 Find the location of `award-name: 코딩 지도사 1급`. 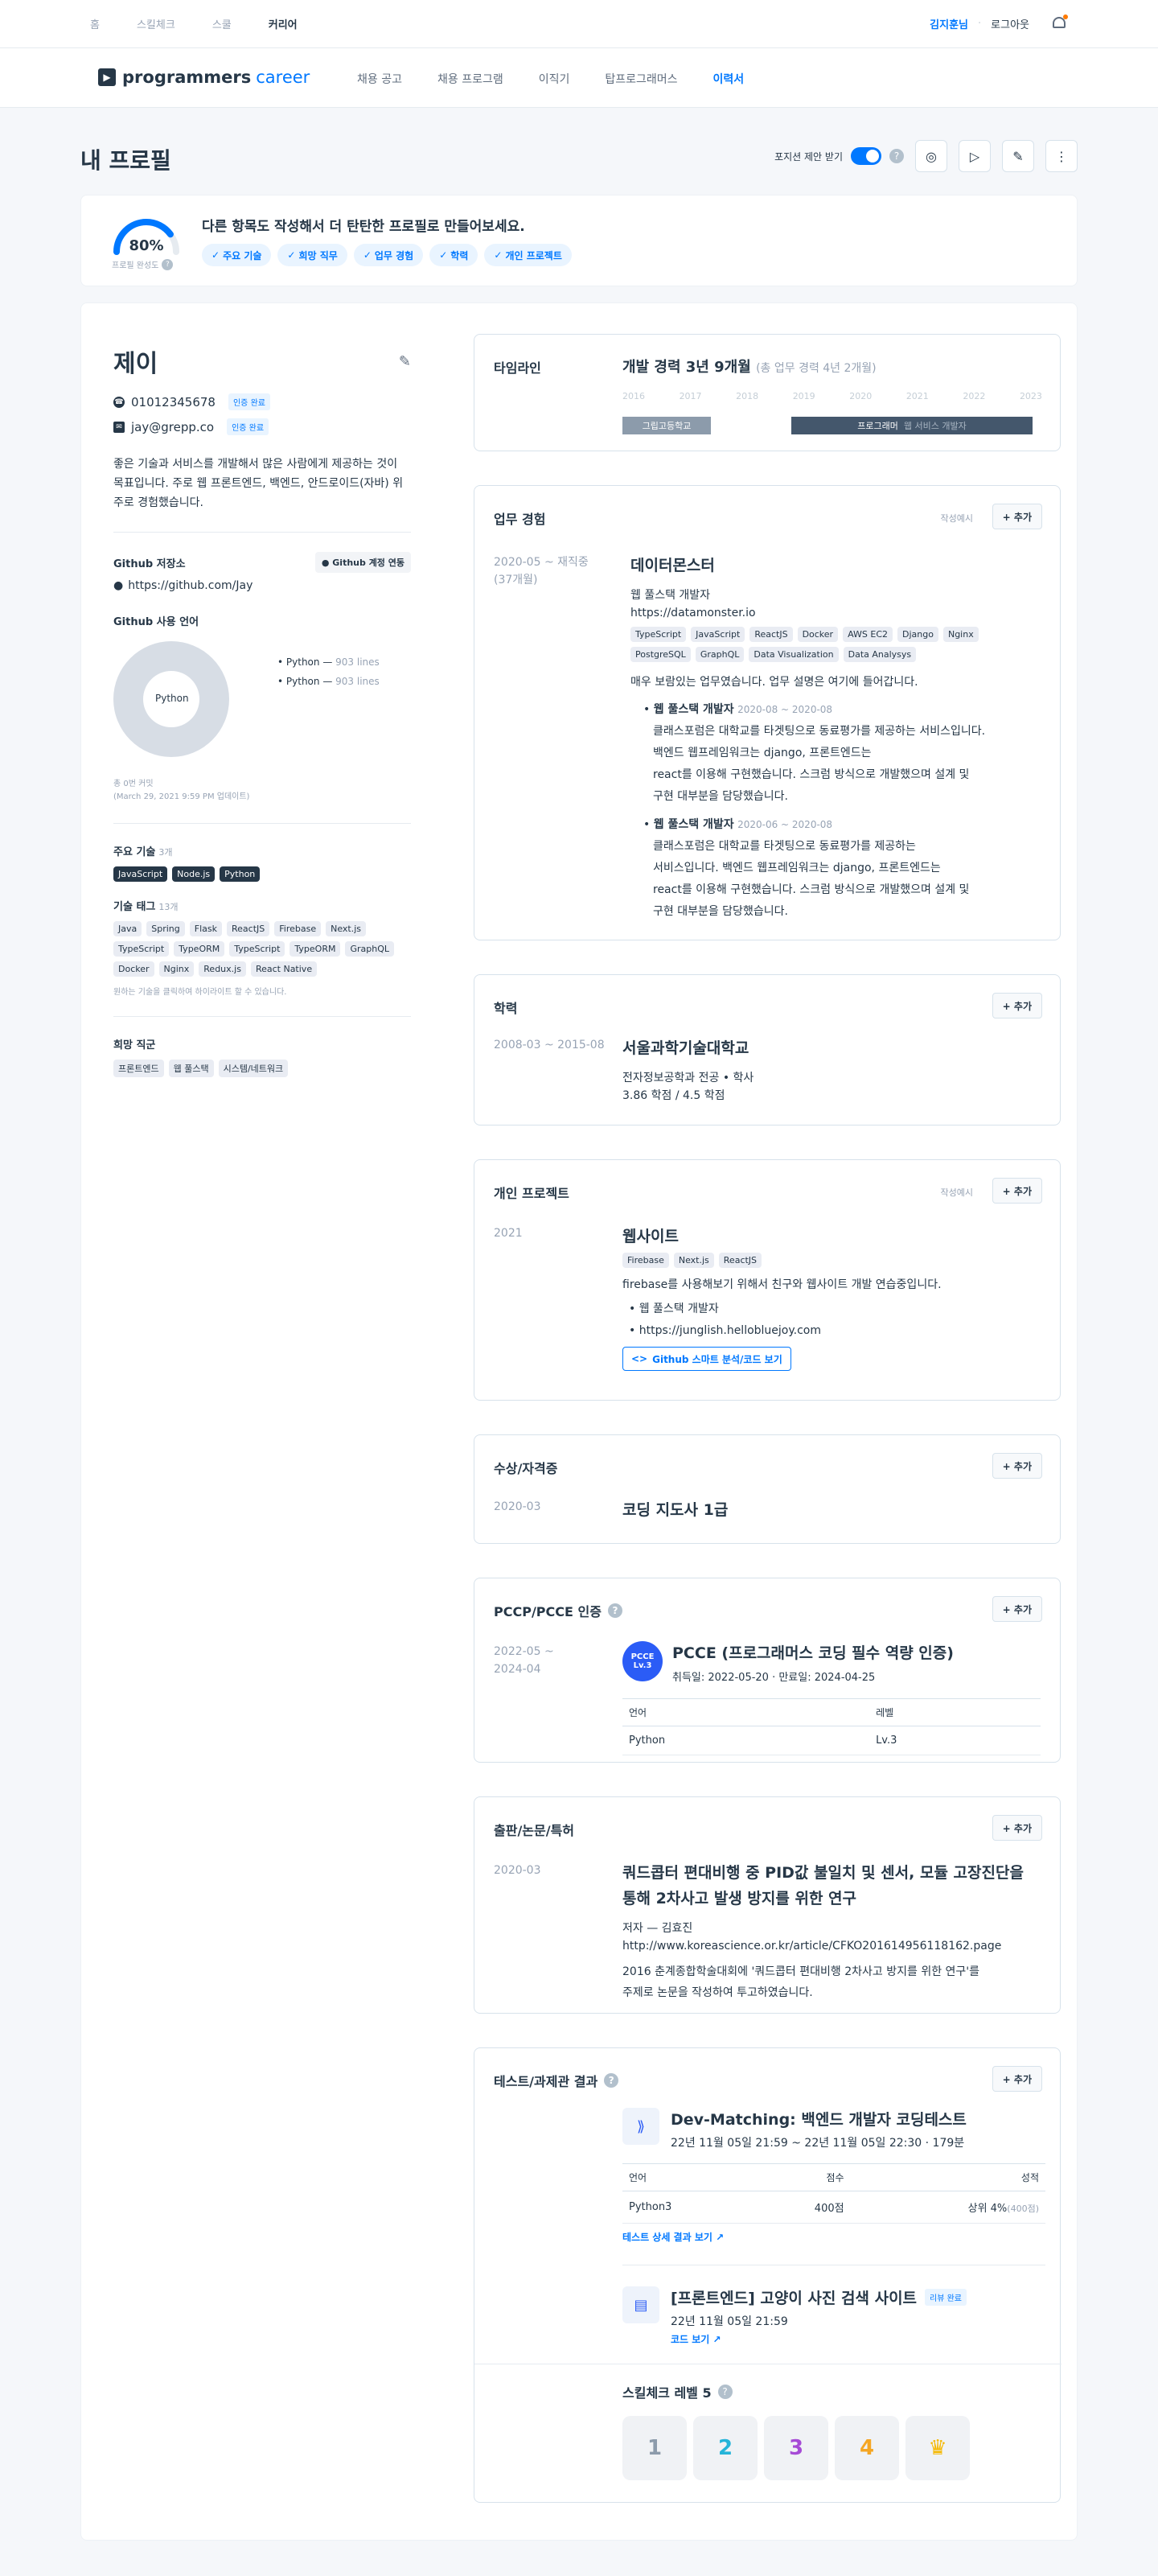

award-name: 코딩 지도사 1급 is located at coordinates (675, 1510).